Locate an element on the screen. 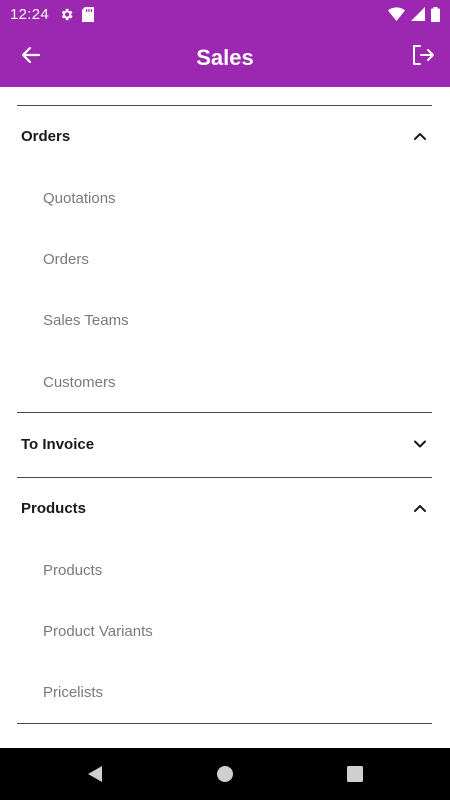 The image size is (450, 800). gear-icon is located at coordinates (66, 14).